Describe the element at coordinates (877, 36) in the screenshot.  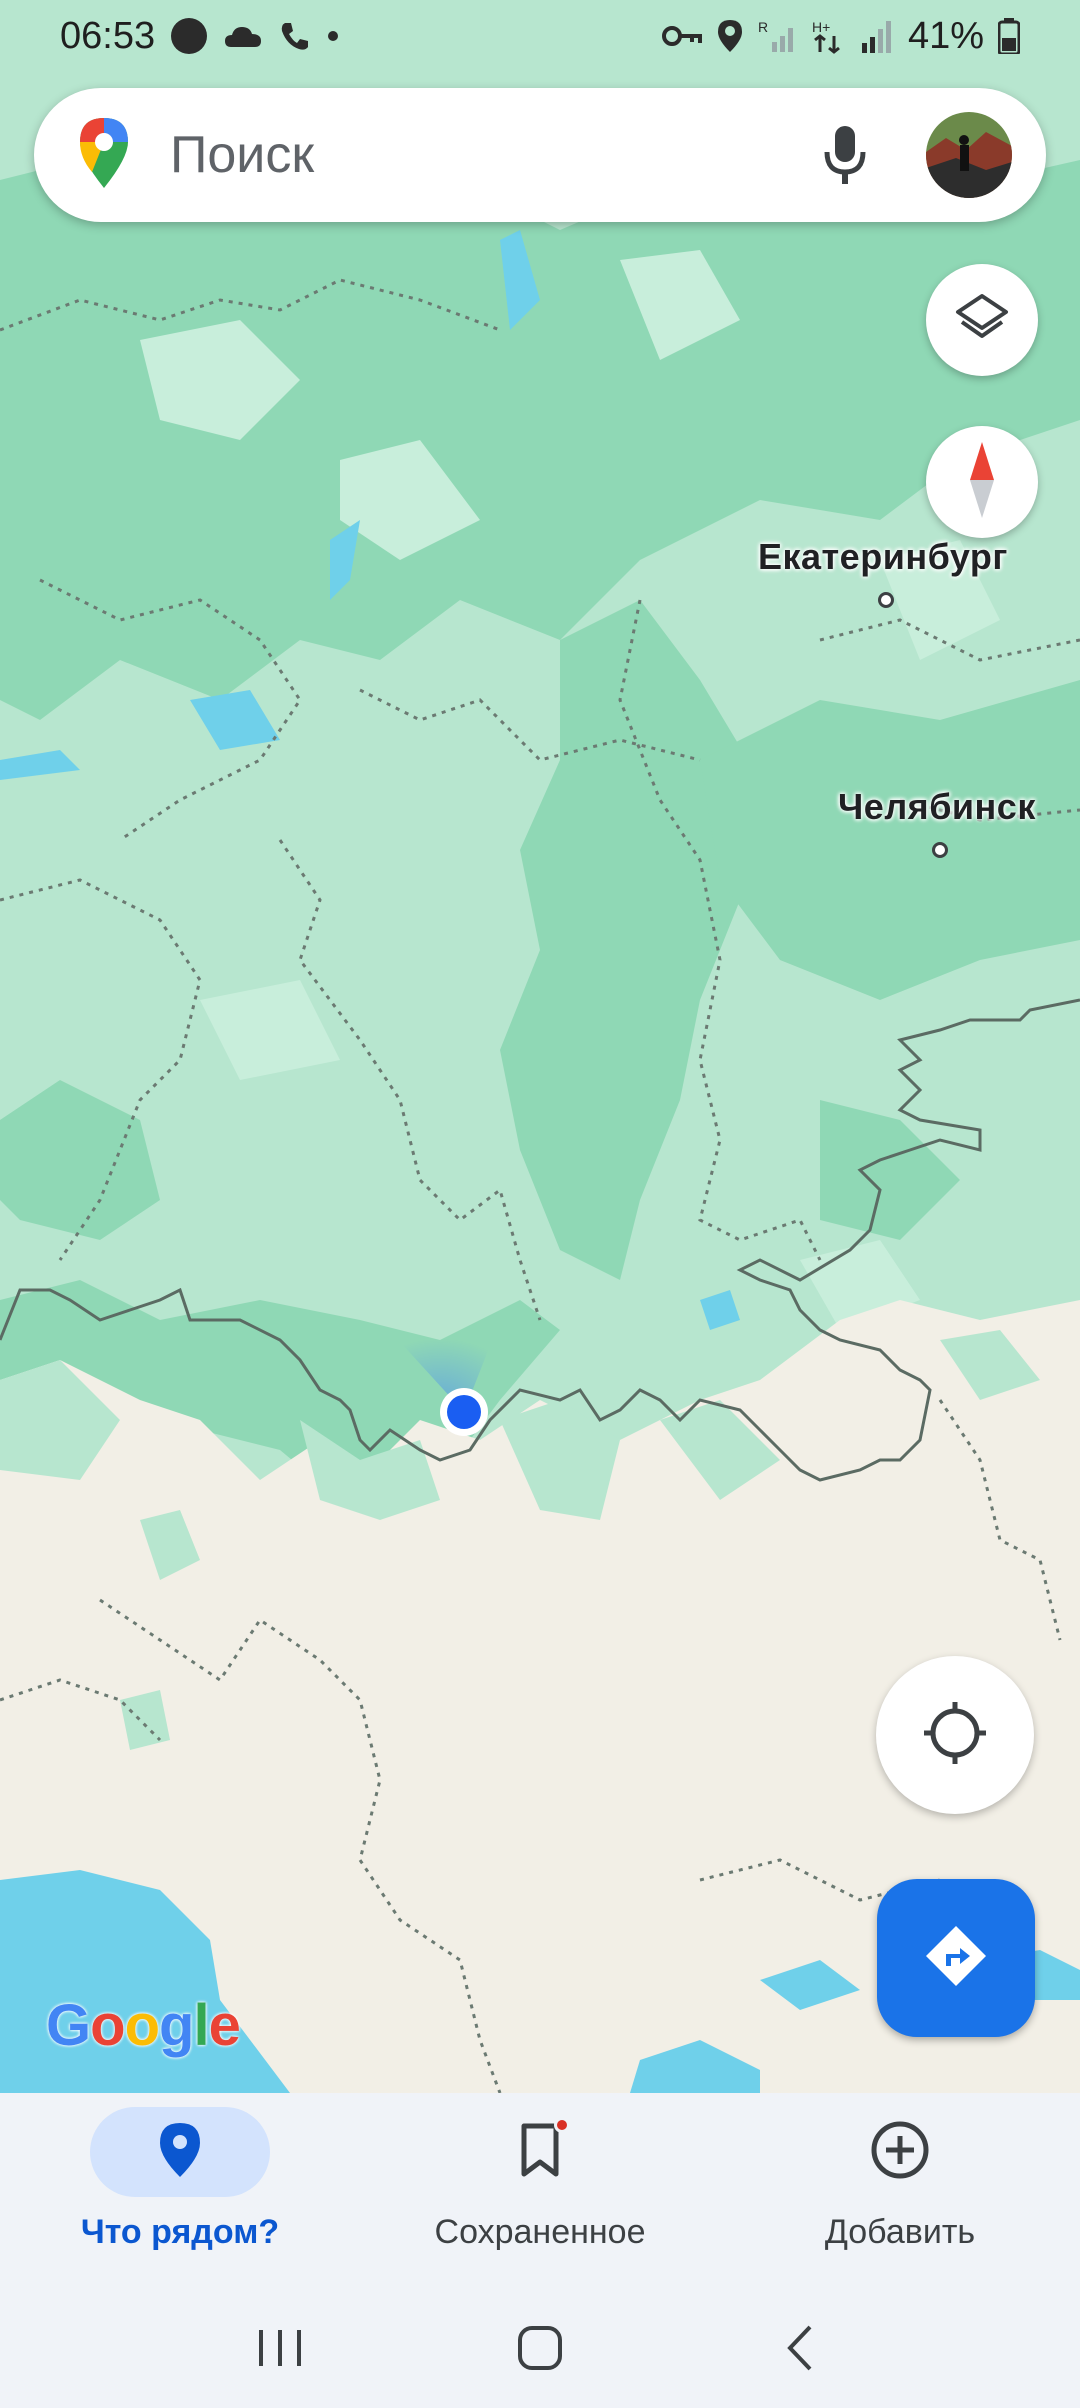
I see `signal-strength-icon` at that location.